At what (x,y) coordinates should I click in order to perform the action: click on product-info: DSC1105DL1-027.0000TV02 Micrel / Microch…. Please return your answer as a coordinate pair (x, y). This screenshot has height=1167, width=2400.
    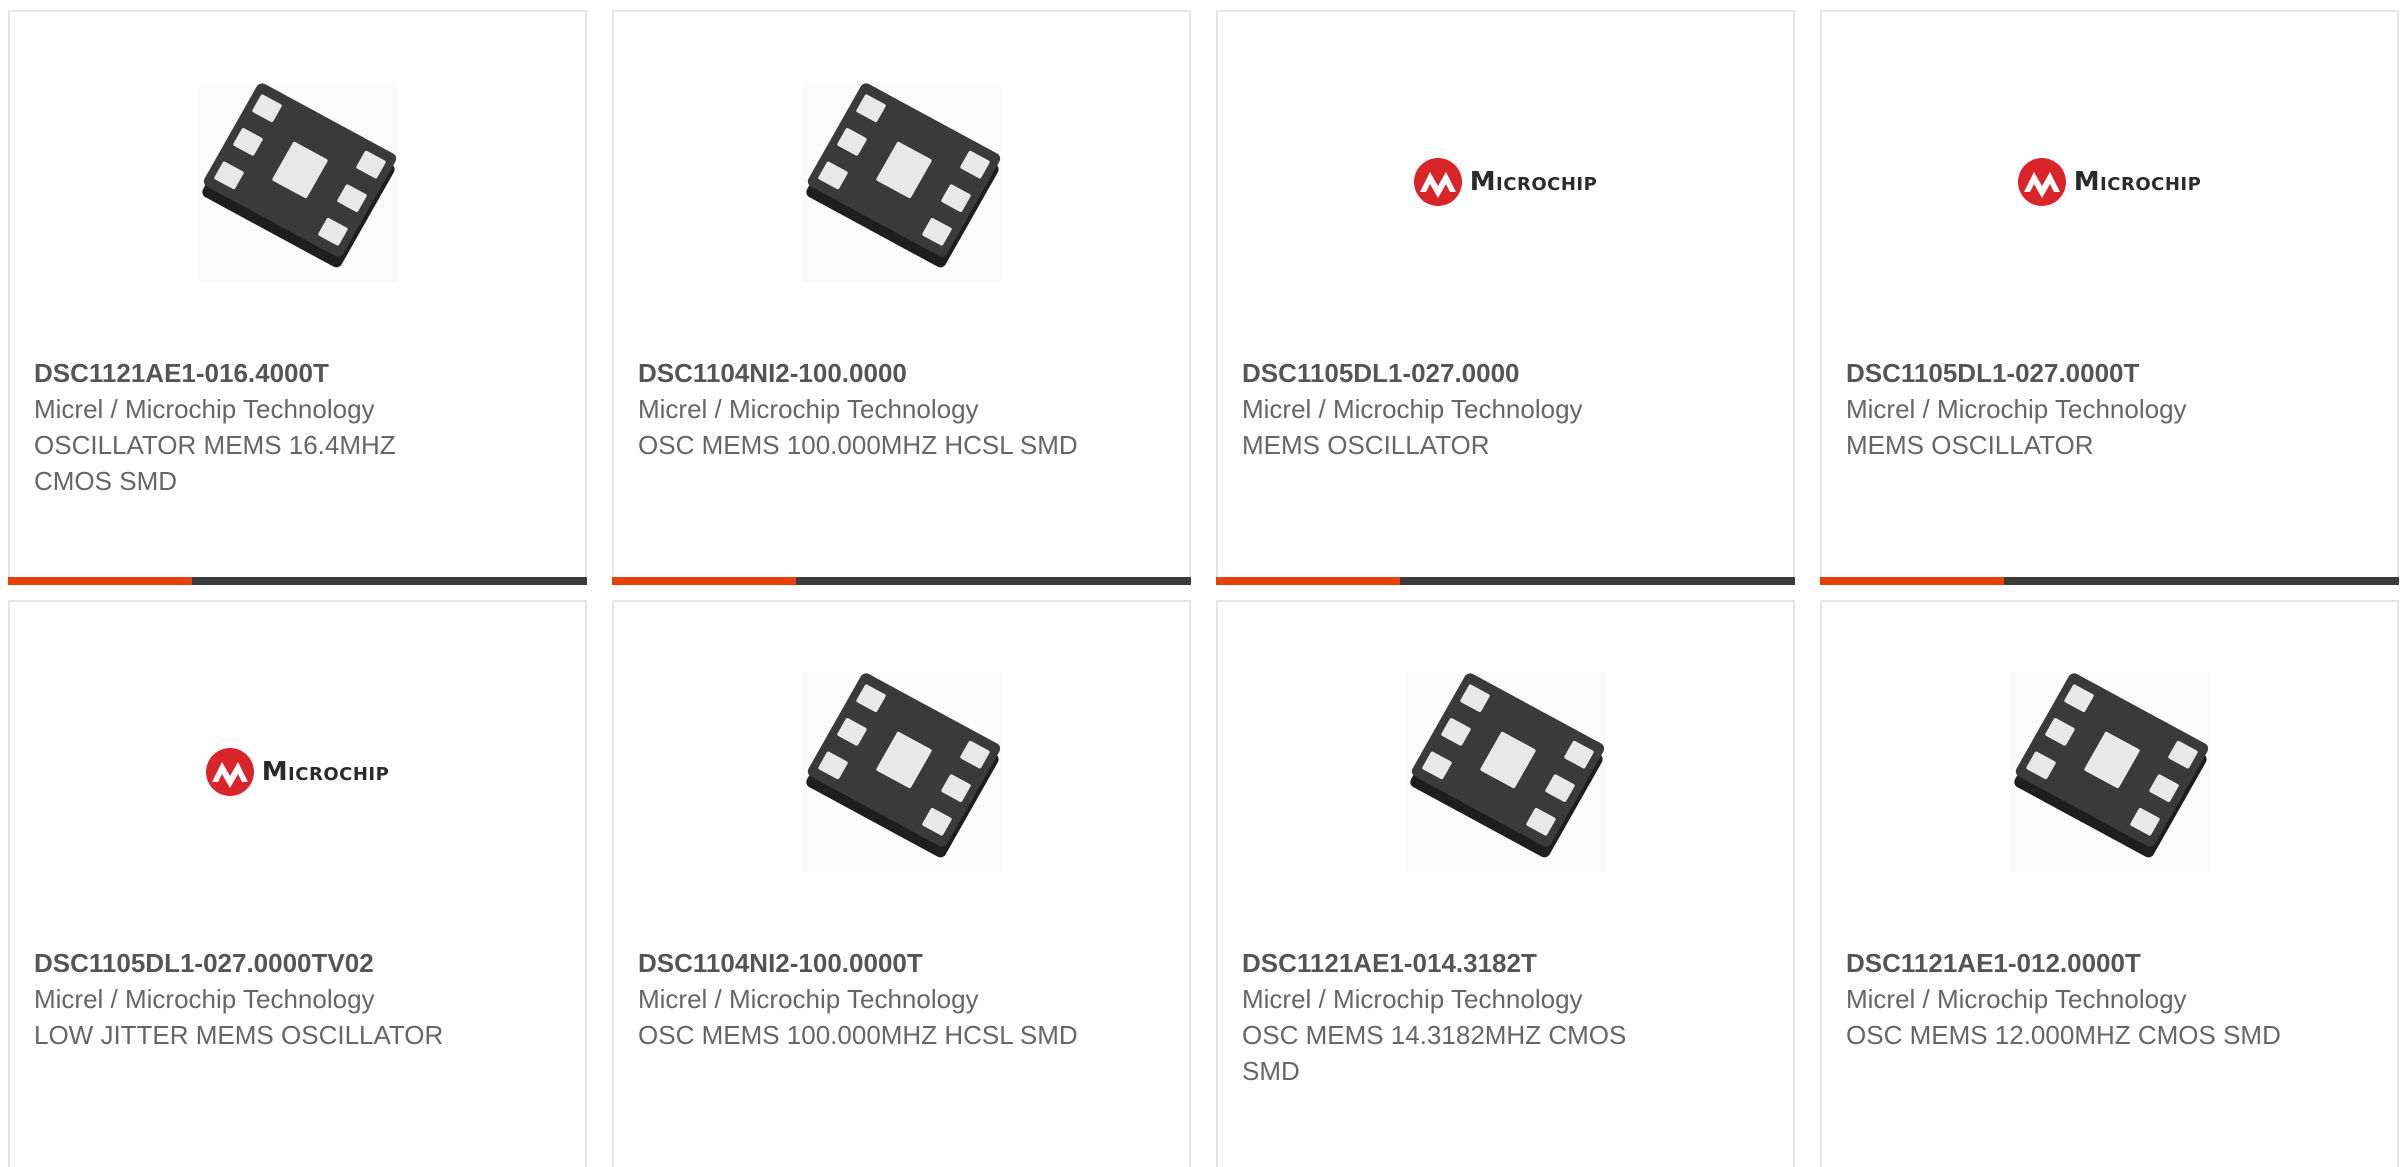
    Looking at the image, I should click on (254, 999).